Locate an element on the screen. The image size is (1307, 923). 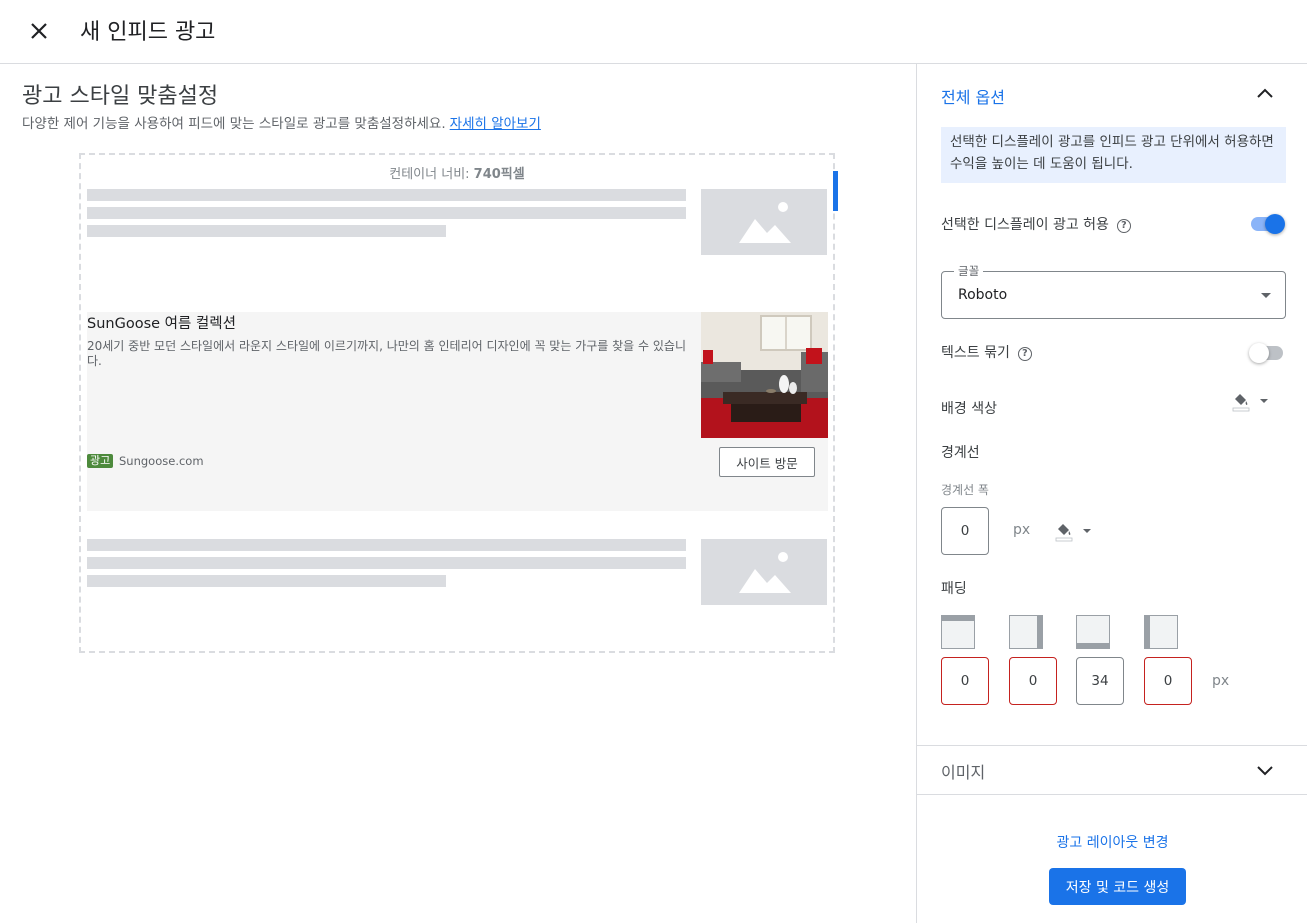
change-layout-link: 광고 레이아웃 변경 is located at coordinates (1112, 842).